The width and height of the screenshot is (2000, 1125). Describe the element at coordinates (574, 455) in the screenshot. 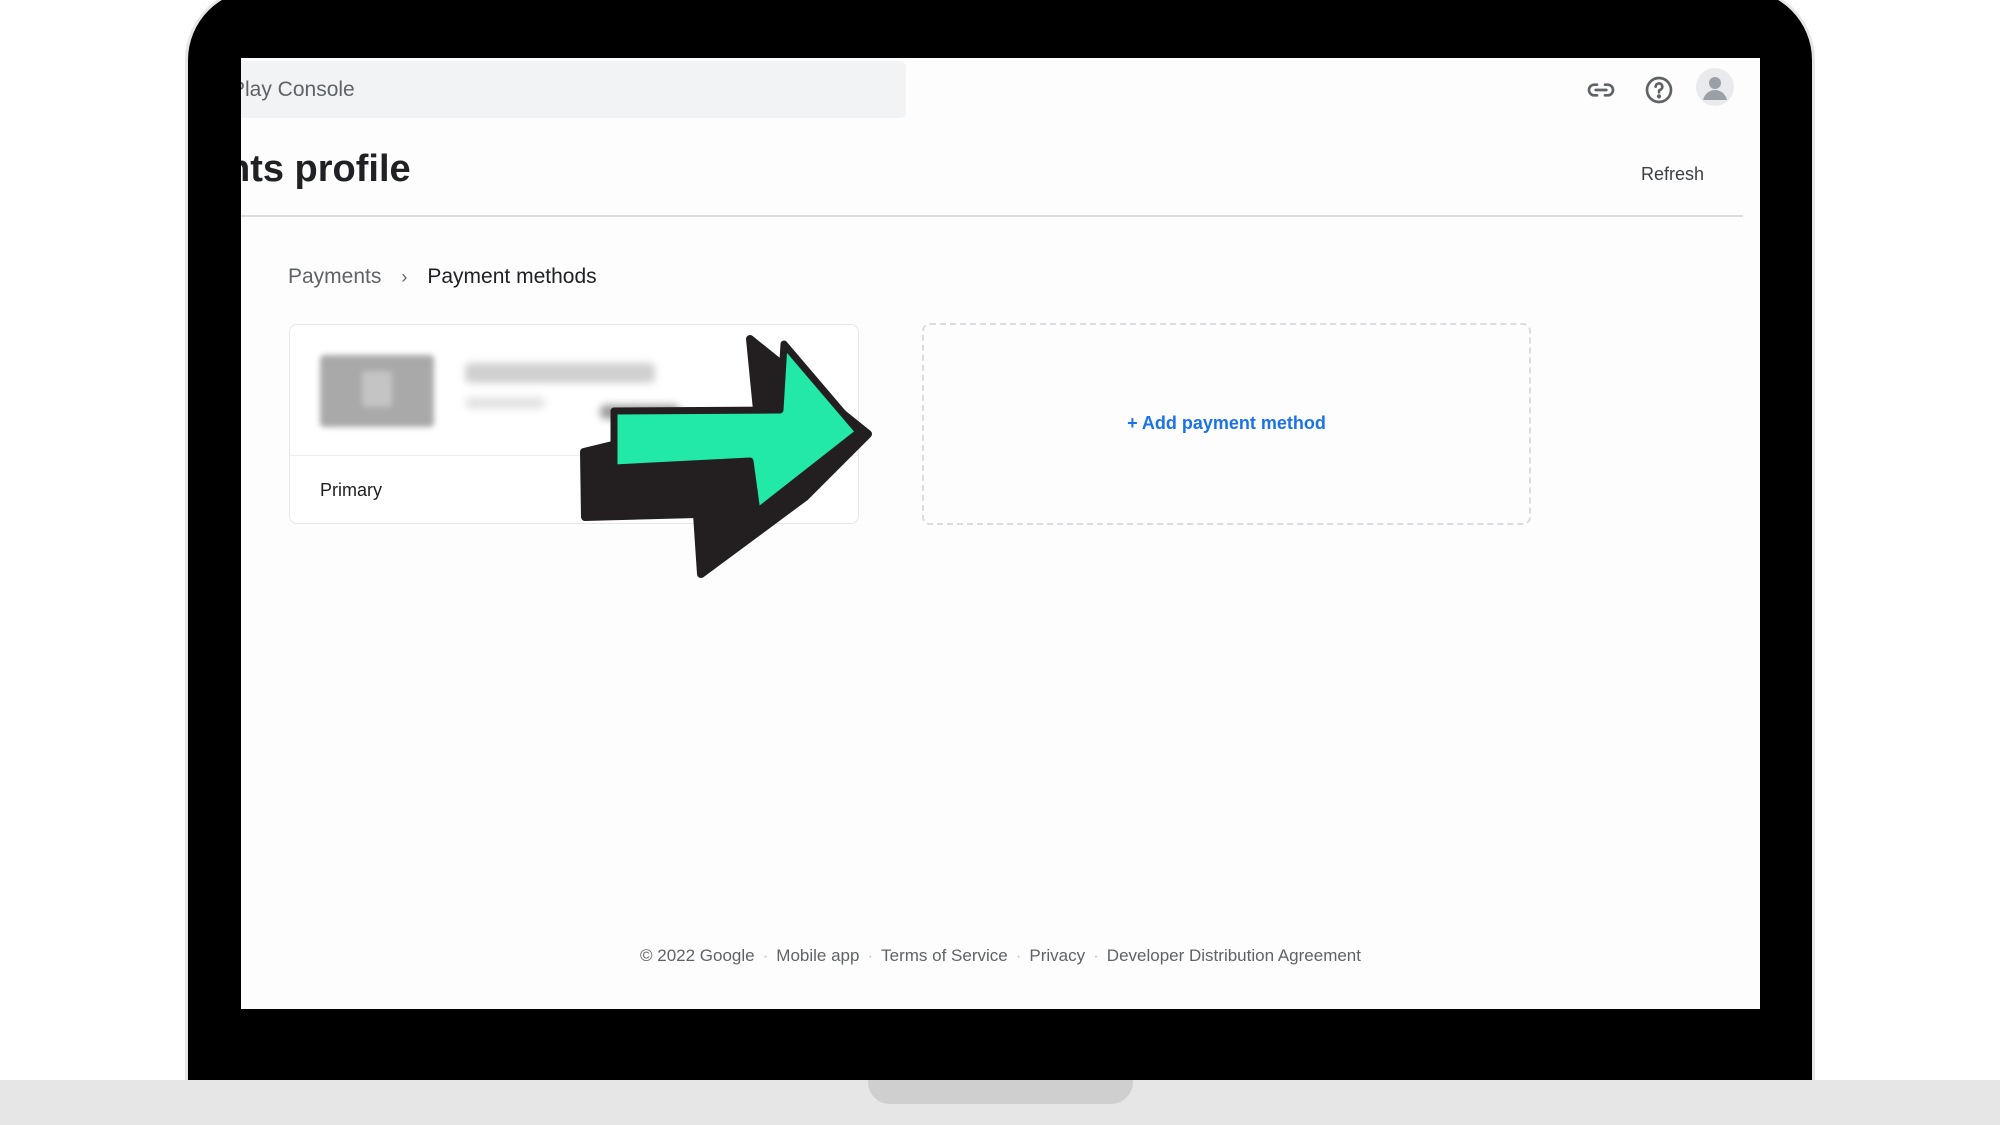

I see `card-divider` at that location.